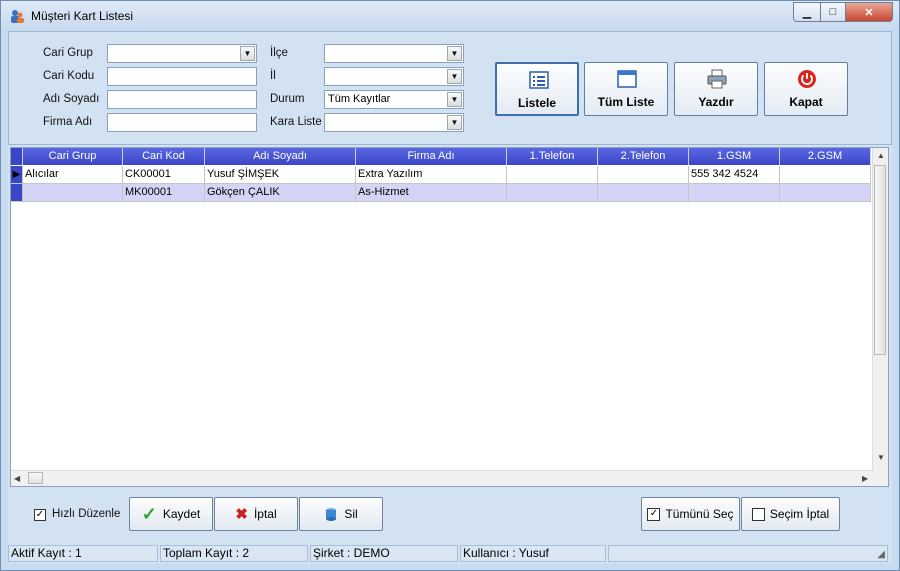 This screenshot has width=900, height=571. I want to click on column-header: 1.Telefon, so click(552, 156).